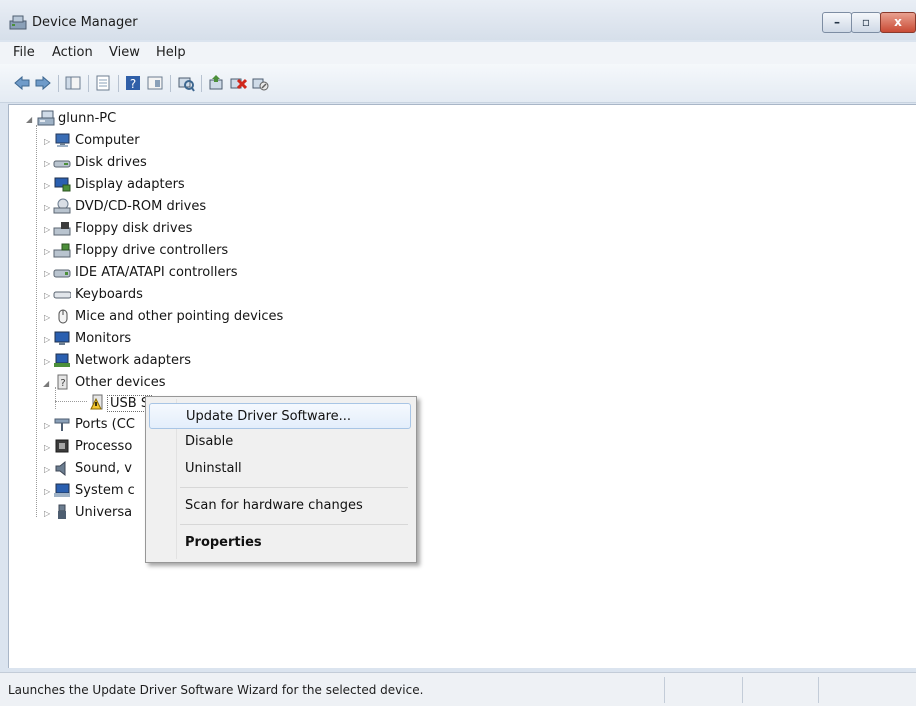  What do you see at coordinates (103, 338) in the screenshot?
I see `category-label: Monitors` at bounding box center [103, 338].